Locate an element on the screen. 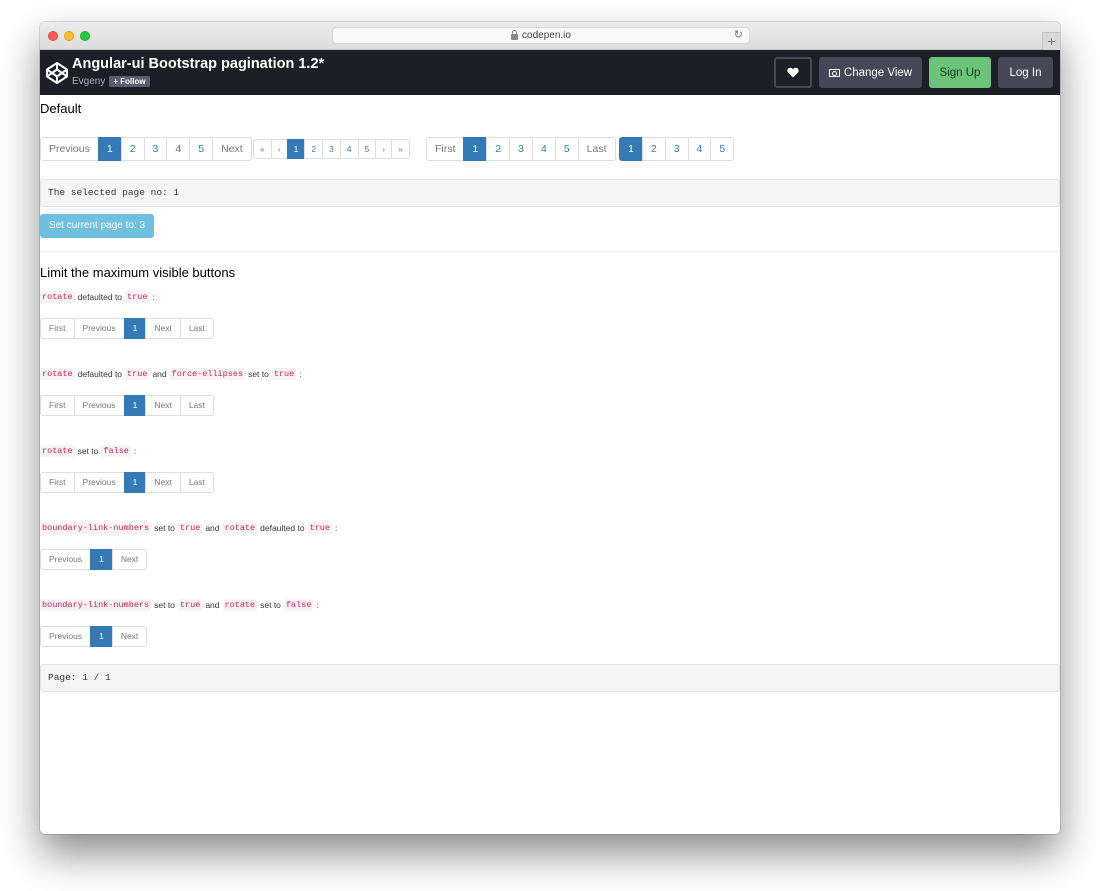  reload-icon: ↻ is located at coordinates (738, 34).